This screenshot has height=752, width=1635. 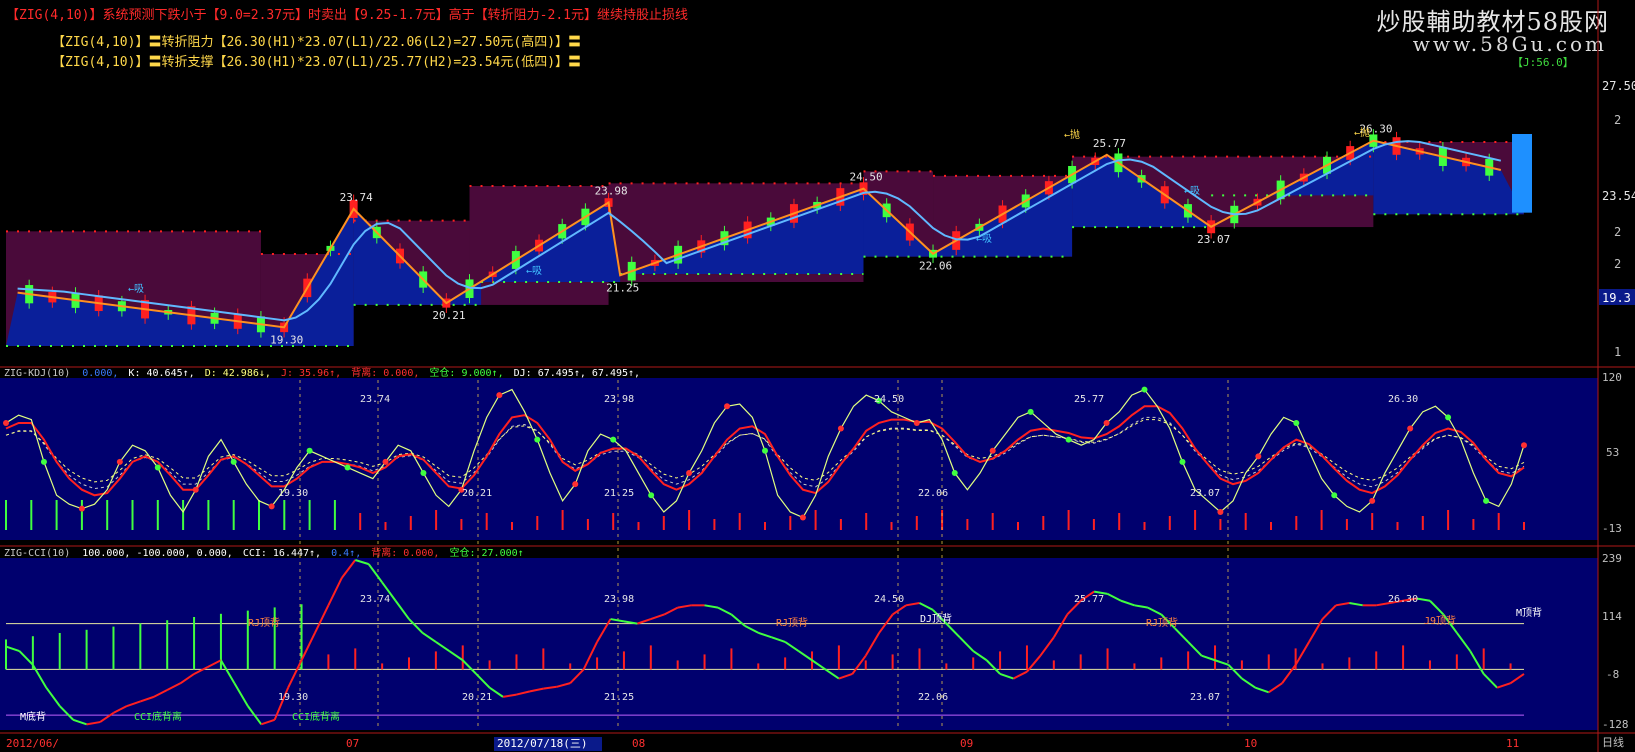 What do you see at coordinates (161, 373) in the screenshot?
I see `kdj-k: K: 40.645↑,` at bounding box center [161, 373].